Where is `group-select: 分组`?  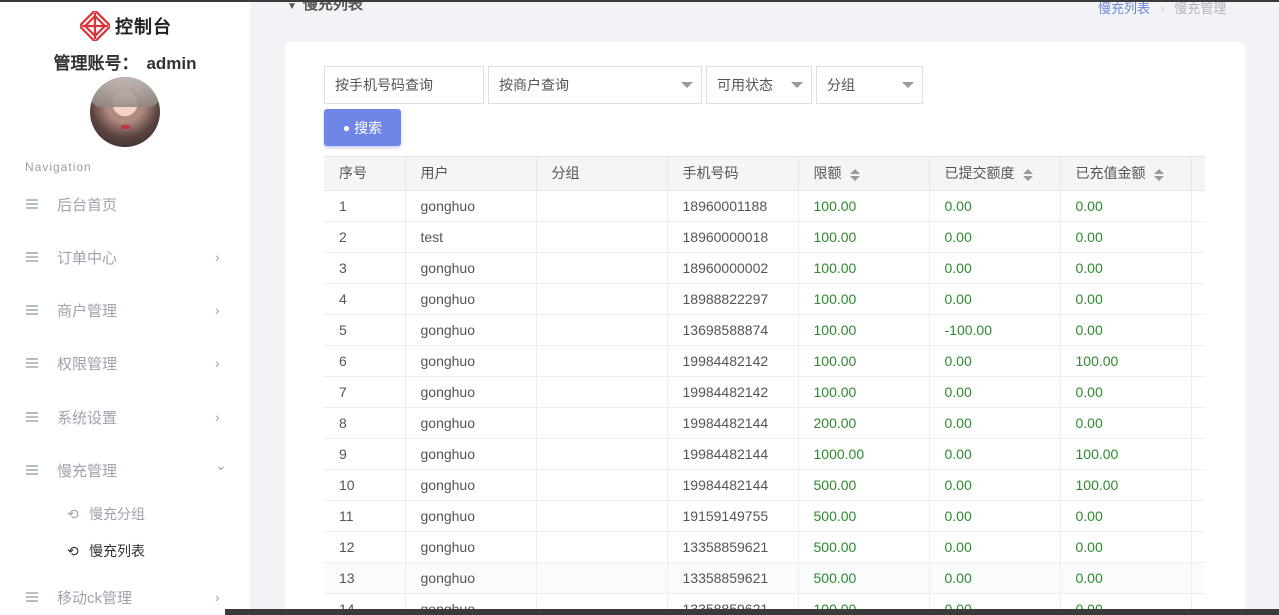
group-select: 分组 is located at coordinates (869, 85).